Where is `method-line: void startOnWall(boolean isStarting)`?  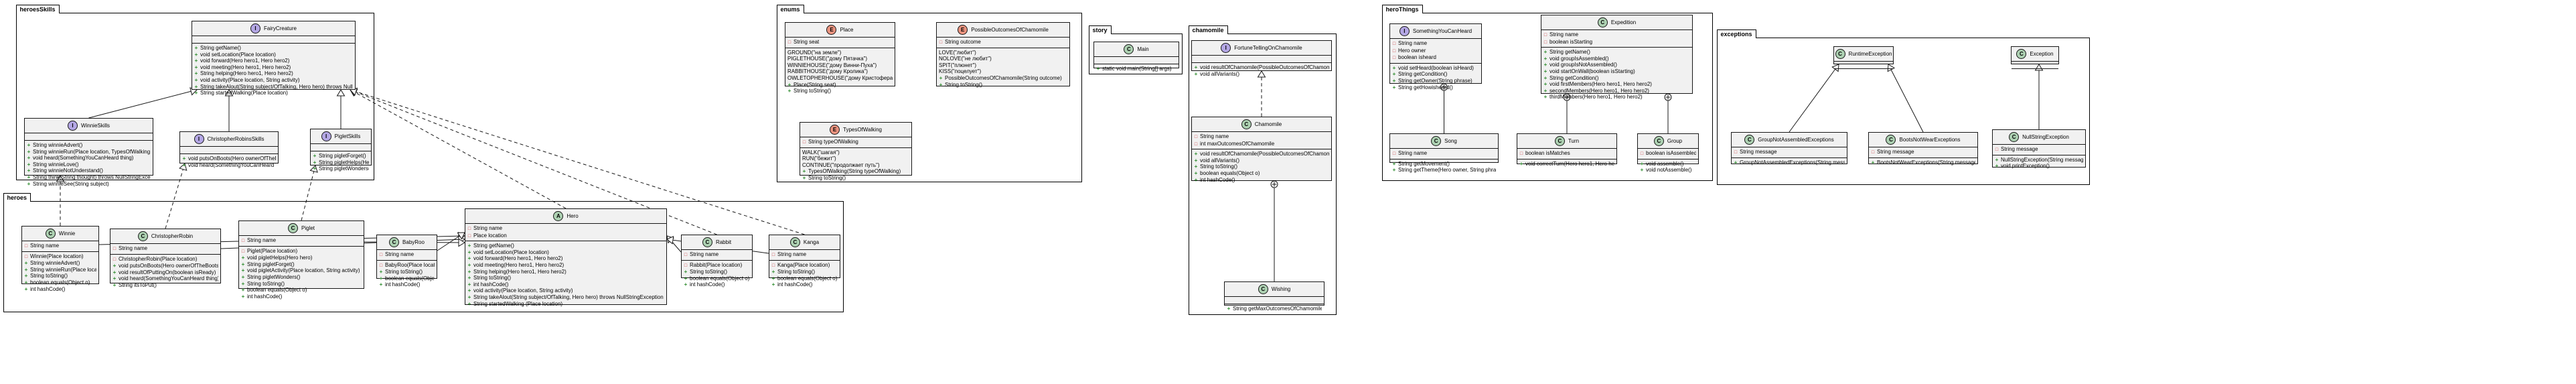
method-line: void startOnWall(boolean isStarting) is located at coordinates (1616, 71).